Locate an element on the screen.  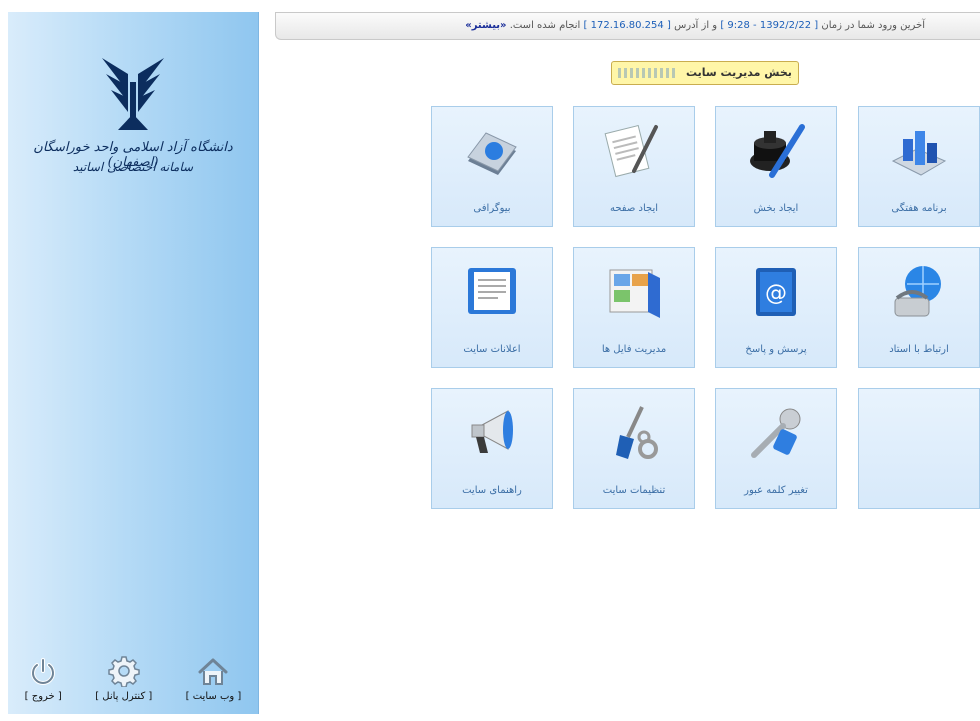
megaphone-icon is located at coordinates (492, 431).